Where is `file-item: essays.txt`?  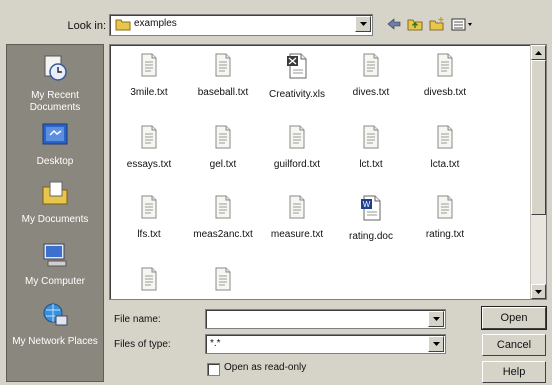 file-item: essays.txt is located at coordinates (149, 147).